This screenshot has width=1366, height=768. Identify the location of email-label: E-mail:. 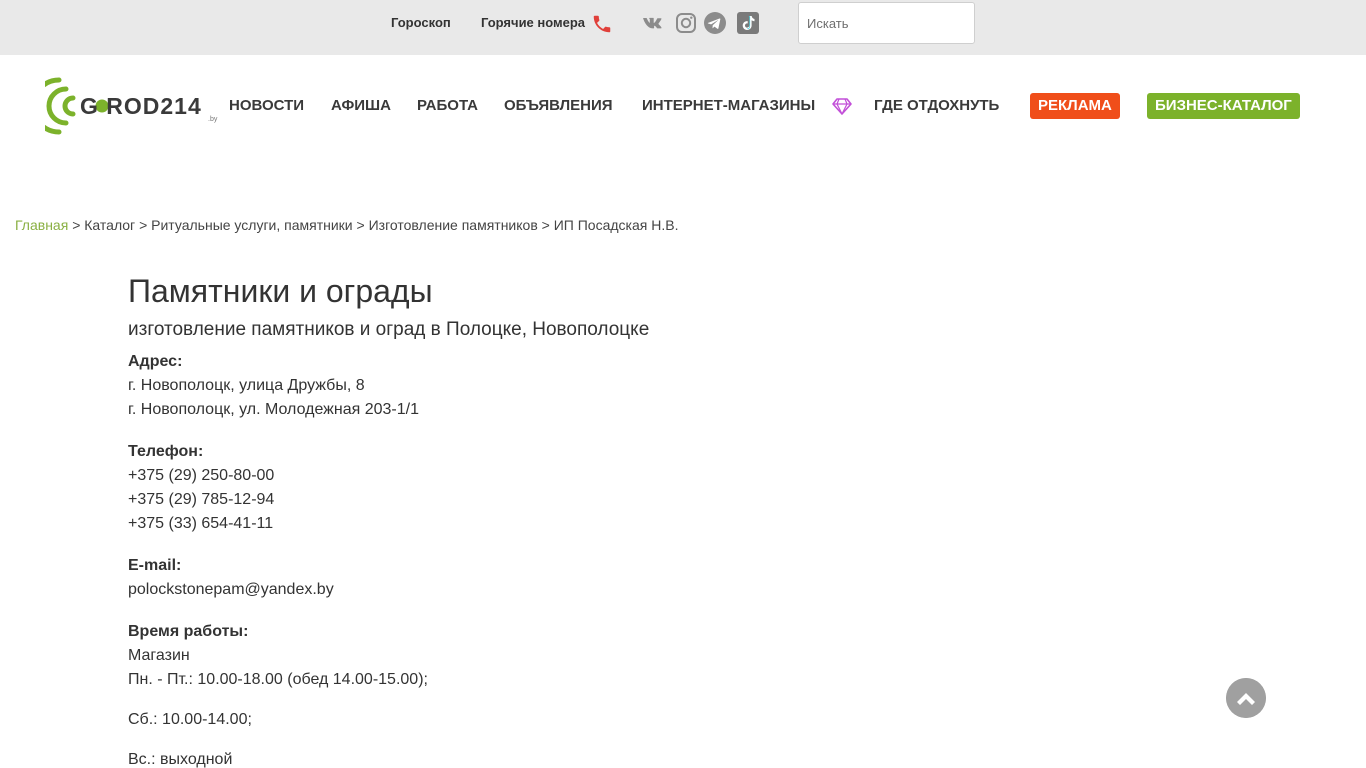
(155, 565).